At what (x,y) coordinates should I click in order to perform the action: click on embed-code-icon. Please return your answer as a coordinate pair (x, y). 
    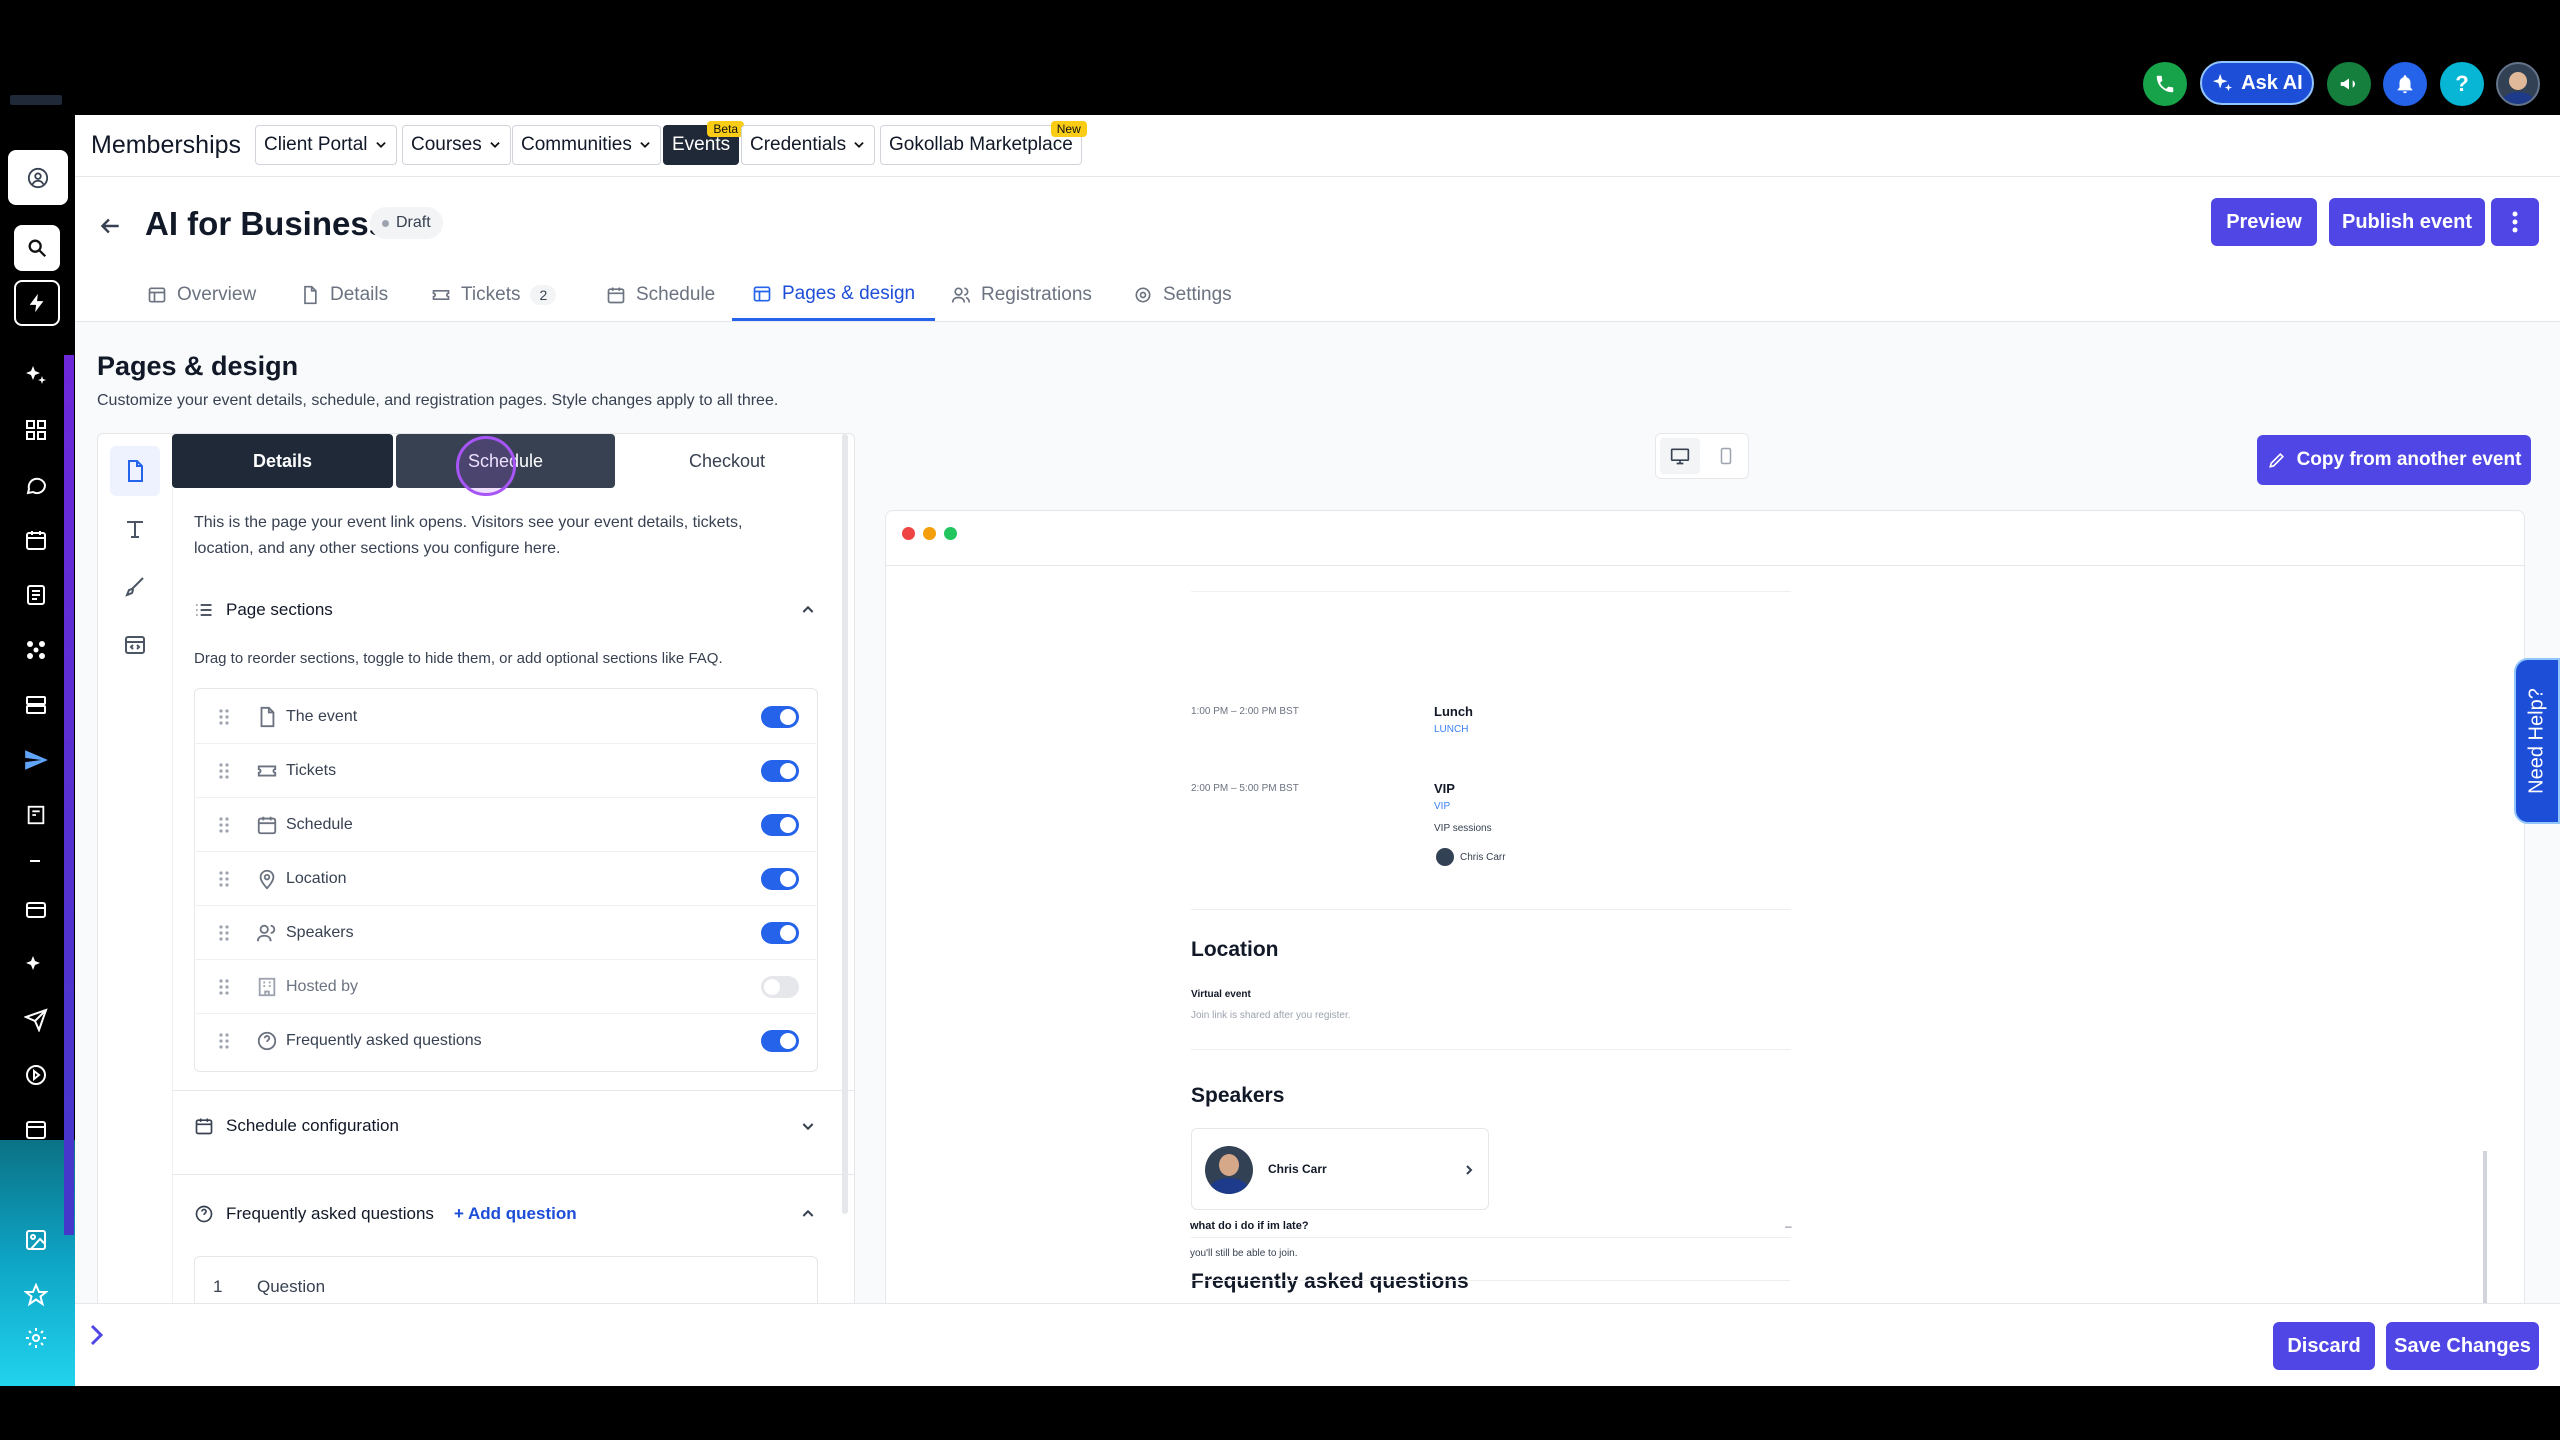
    Looking at the image, I should click on (135, 645).